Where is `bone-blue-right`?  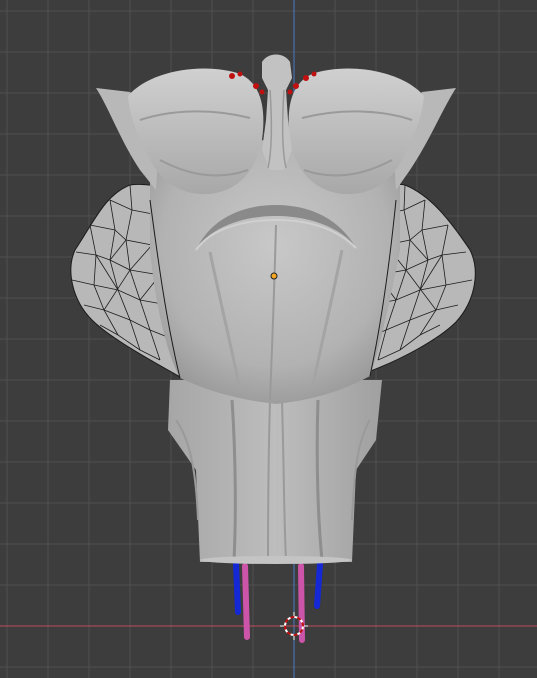 bone-blue-right is located at coordinates (318, 585).